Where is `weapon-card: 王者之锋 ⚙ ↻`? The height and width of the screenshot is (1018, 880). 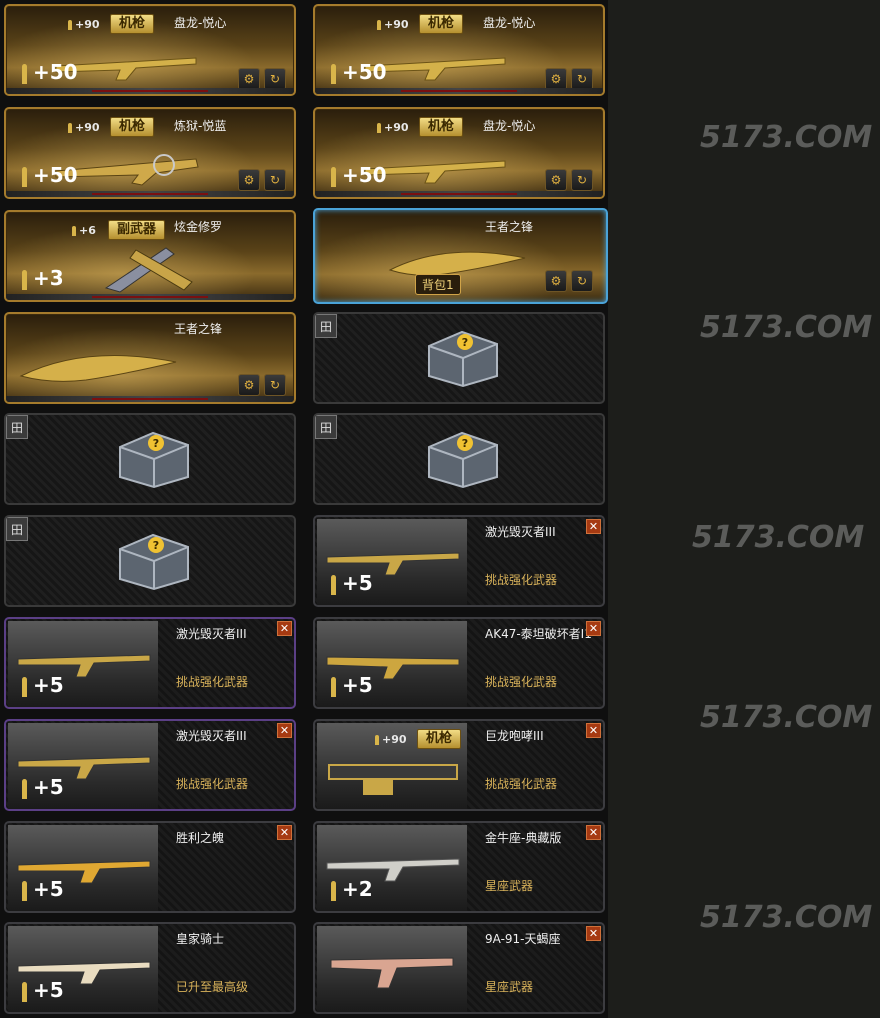 weapon-card: 王者之锋 ⚙ ↻ is located at coordinates (150, 358).